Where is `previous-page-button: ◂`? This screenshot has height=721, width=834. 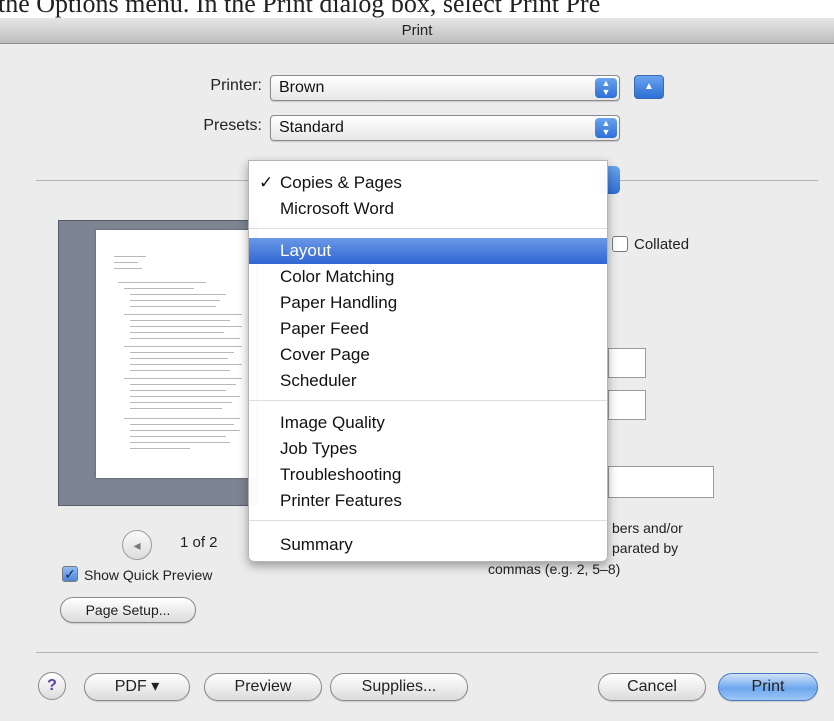 previous-page-button: ◂ is located at coordinates (137, 545).